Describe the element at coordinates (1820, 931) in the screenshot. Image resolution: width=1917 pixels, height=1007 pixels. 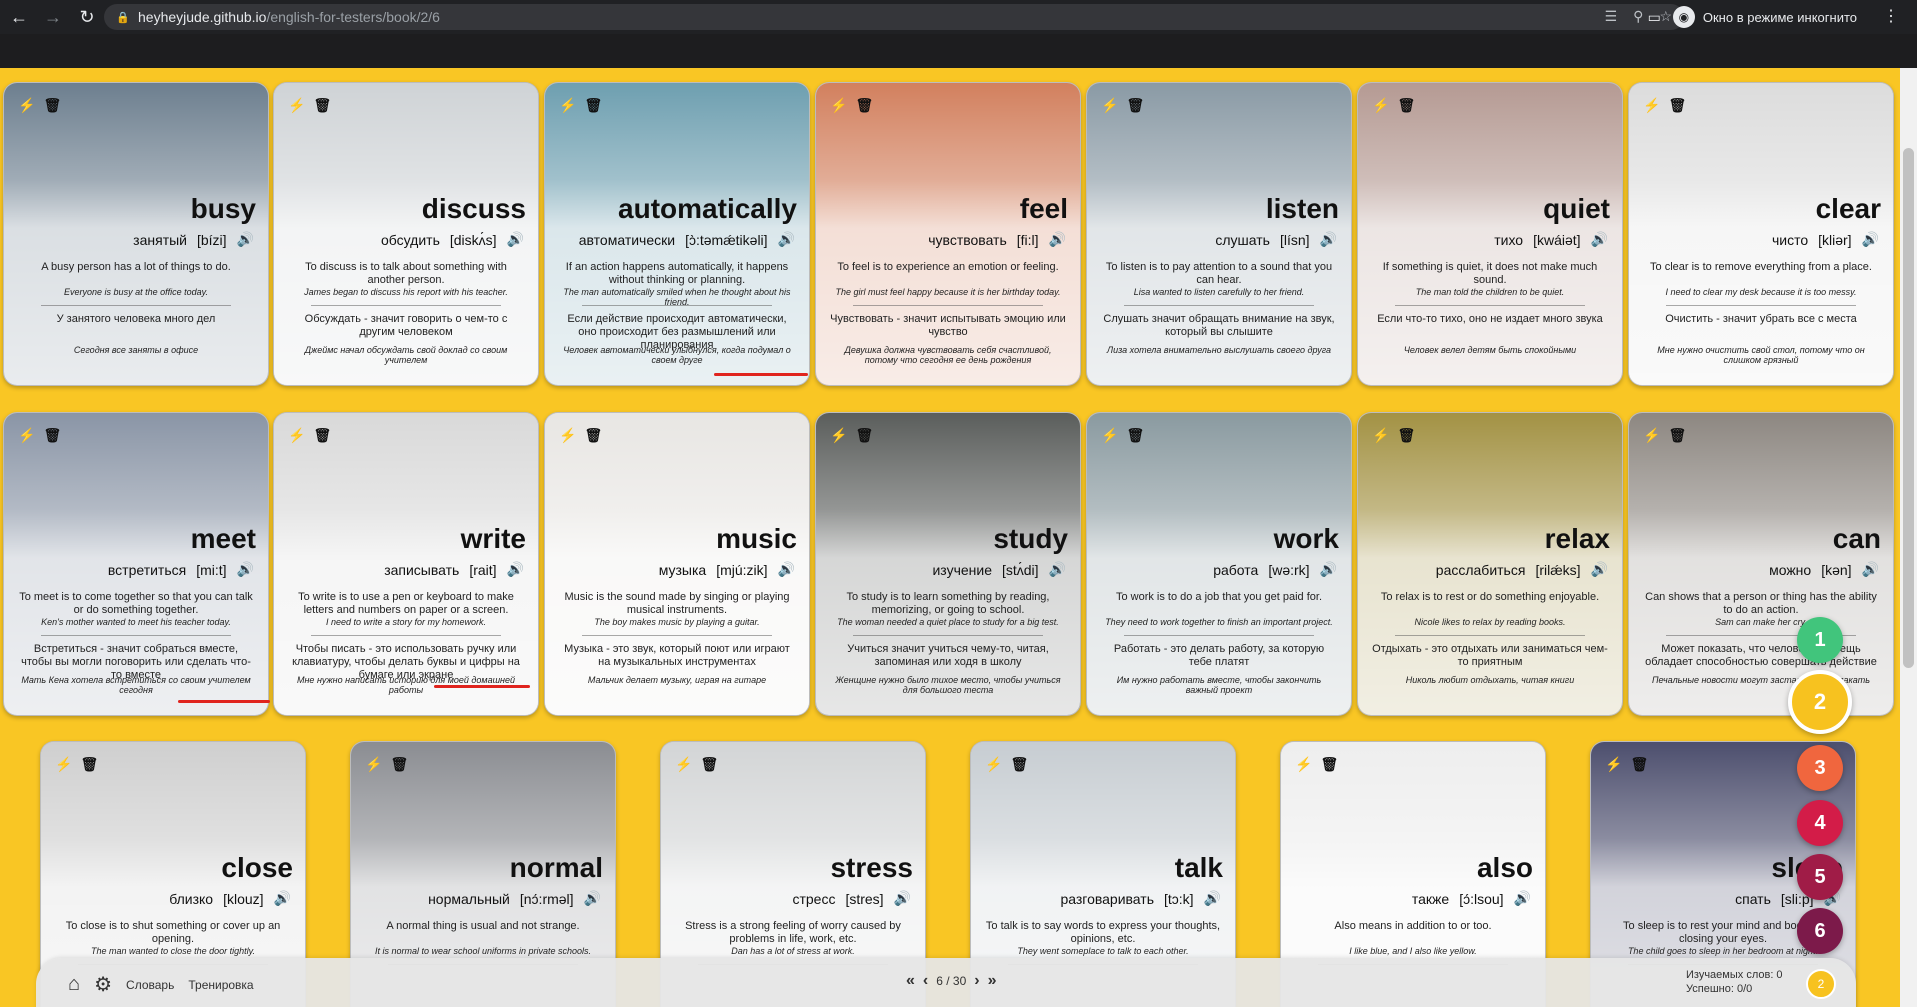
I see `level-button-6: 6` at that location.